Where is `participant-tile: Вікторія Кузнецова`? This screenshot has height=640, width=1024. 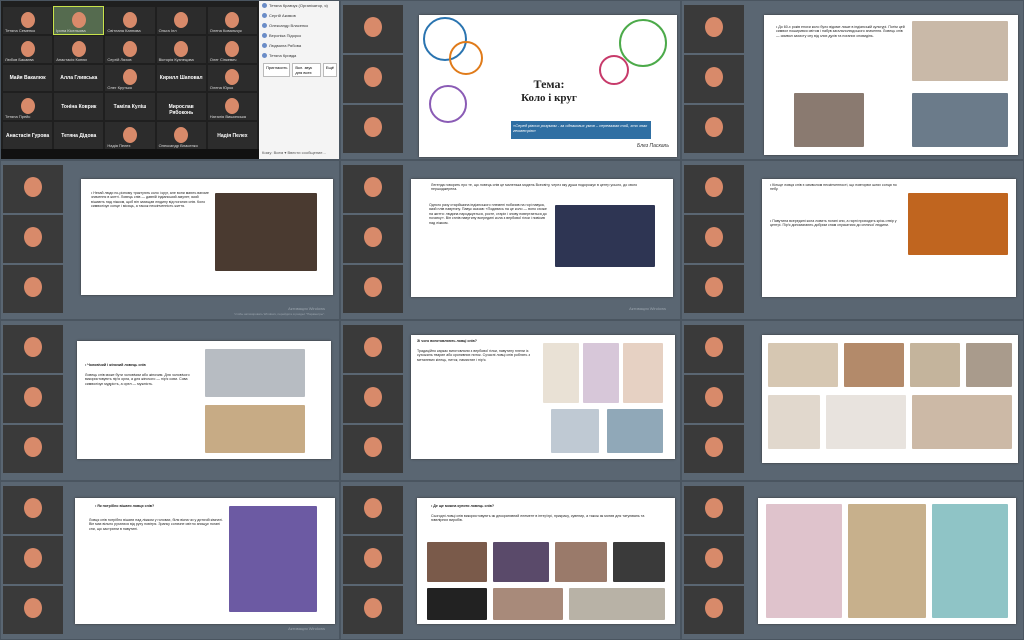
participant-tile: Вікторія Кузнецова is located at coordinates (181, 49).